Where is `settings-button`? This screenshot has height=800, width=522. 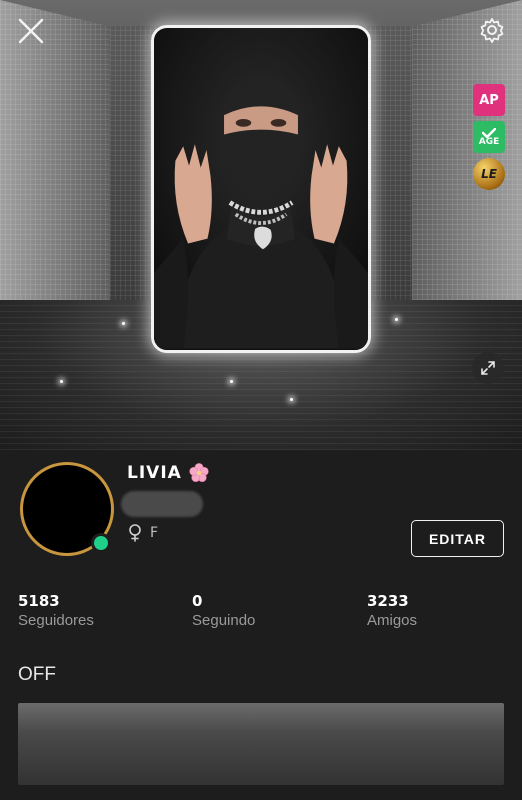 settings-button is located at coordinates (492, 30).